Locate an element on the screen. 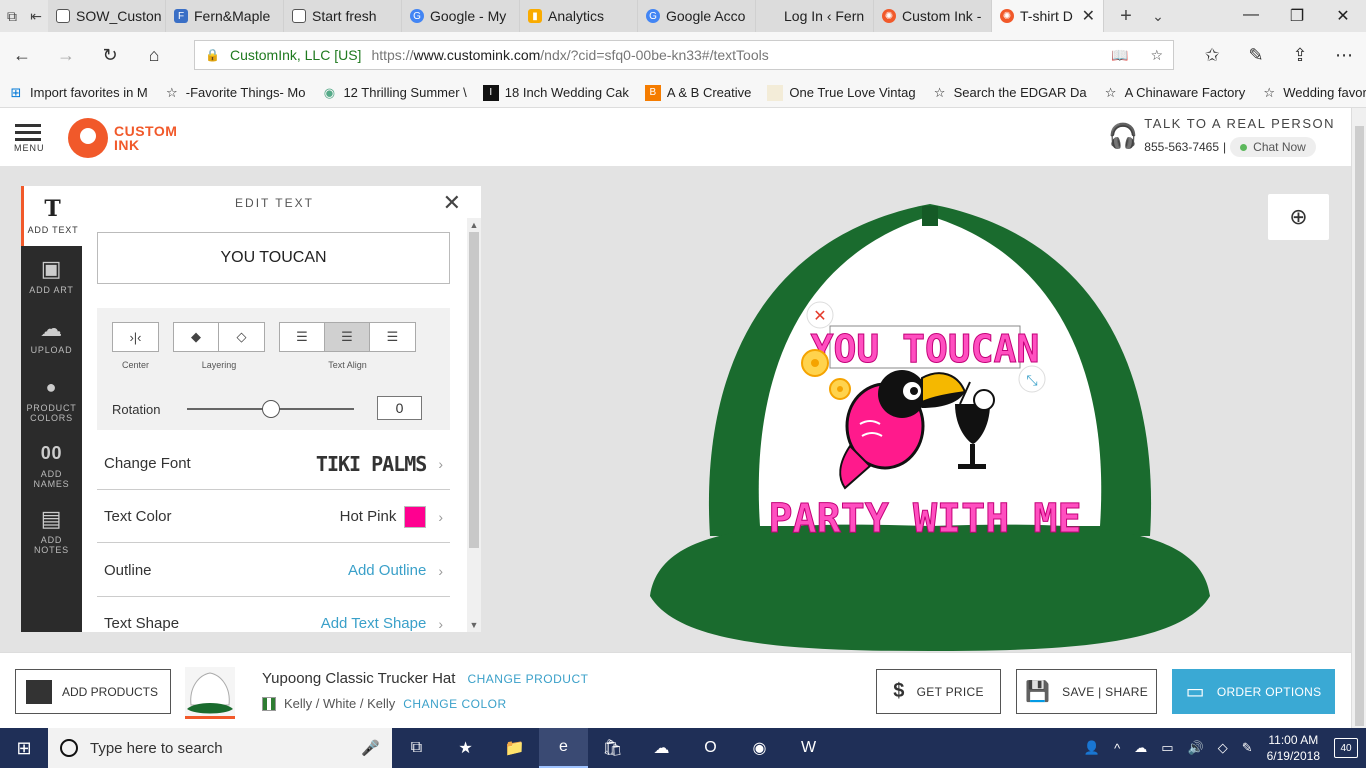 This screenshot has height=768, width=1366. clock: 11:00 AM 6/19/2018 is located at coordinates (1293, 748).